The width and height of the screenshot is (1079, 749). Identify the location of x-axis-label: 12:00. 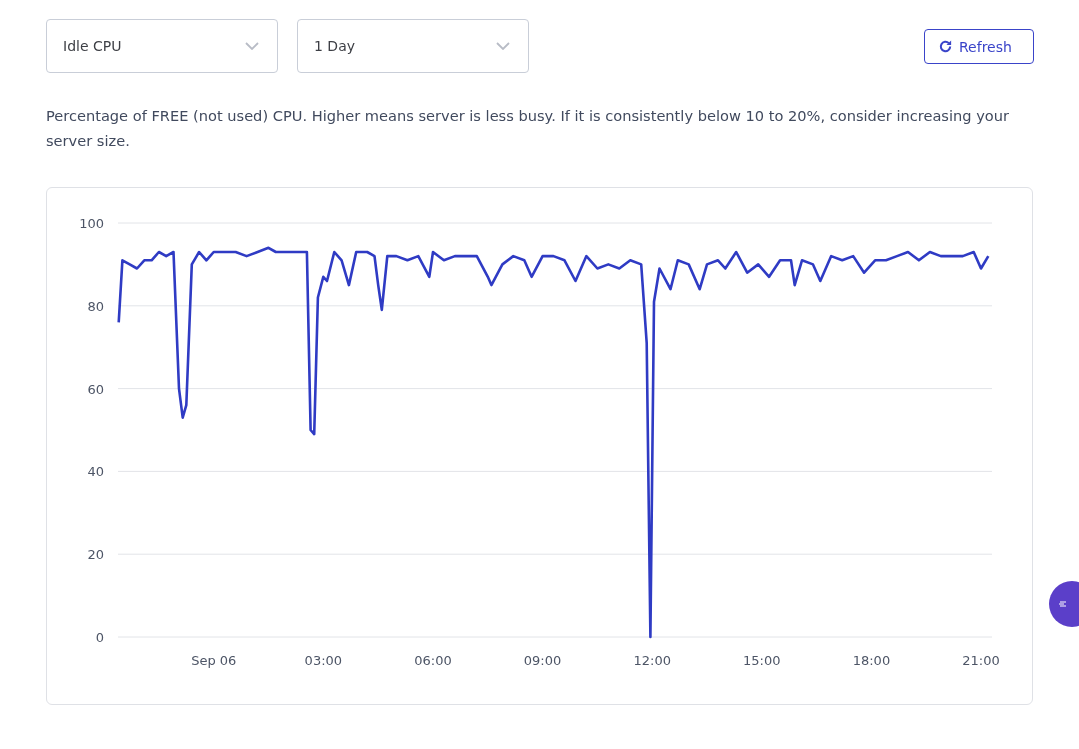
(652, 660).